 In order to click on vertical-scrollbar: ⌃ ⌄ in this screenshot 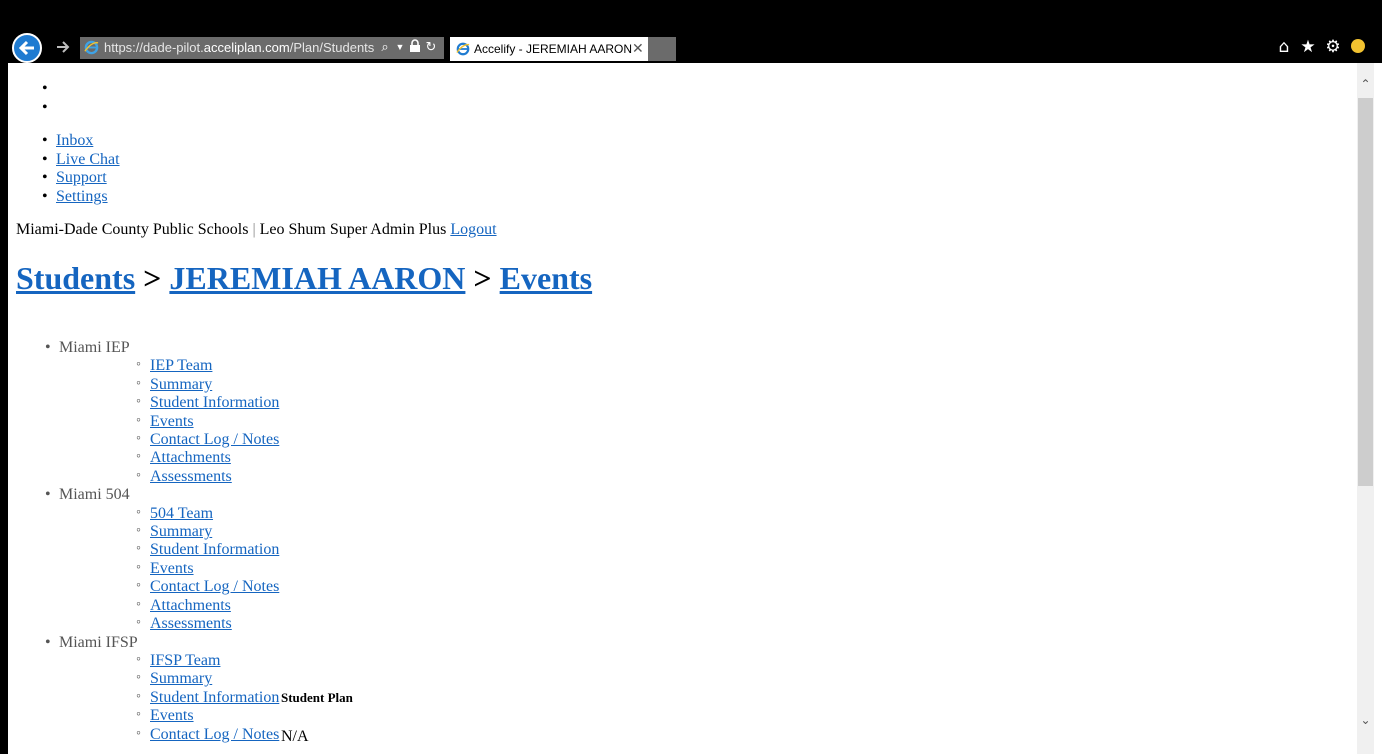, I will do `click(1365, 408)`.